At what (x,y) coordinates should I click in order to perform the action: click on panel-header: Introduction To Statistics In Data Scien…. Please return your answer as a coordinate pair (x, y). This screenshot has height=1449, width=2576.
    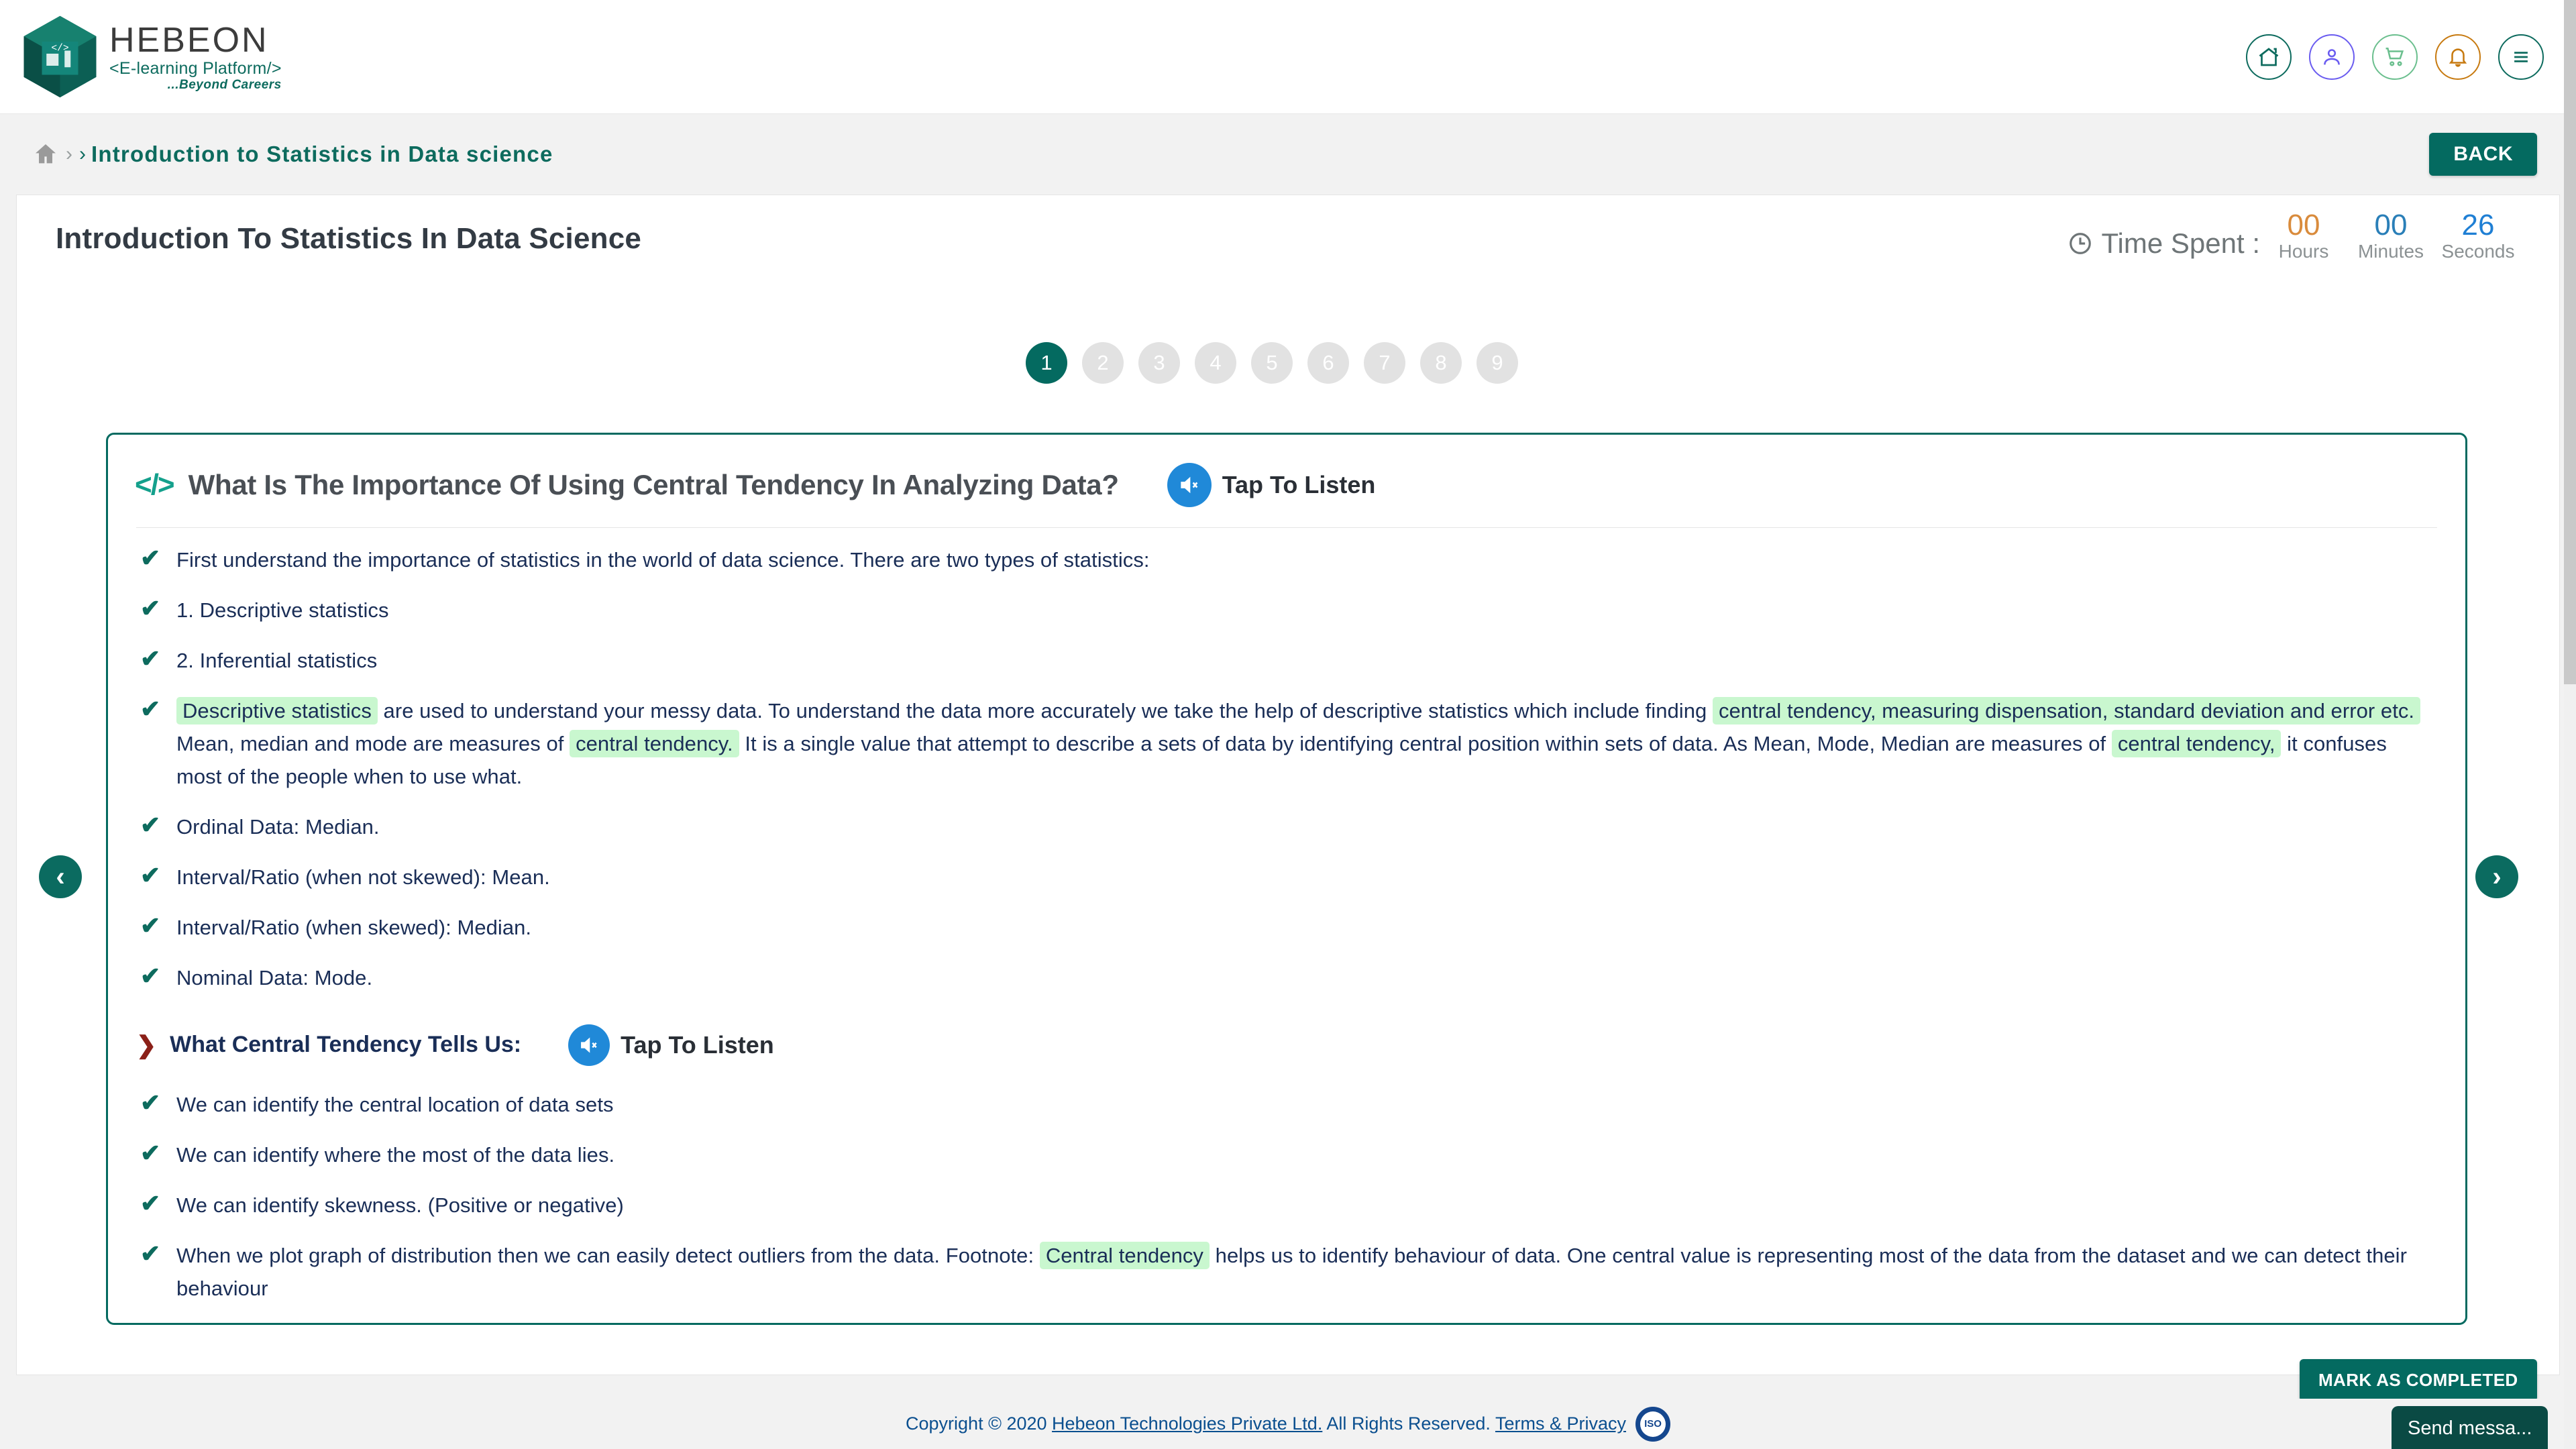
    Looking at the image, I should click on (1288, 235).